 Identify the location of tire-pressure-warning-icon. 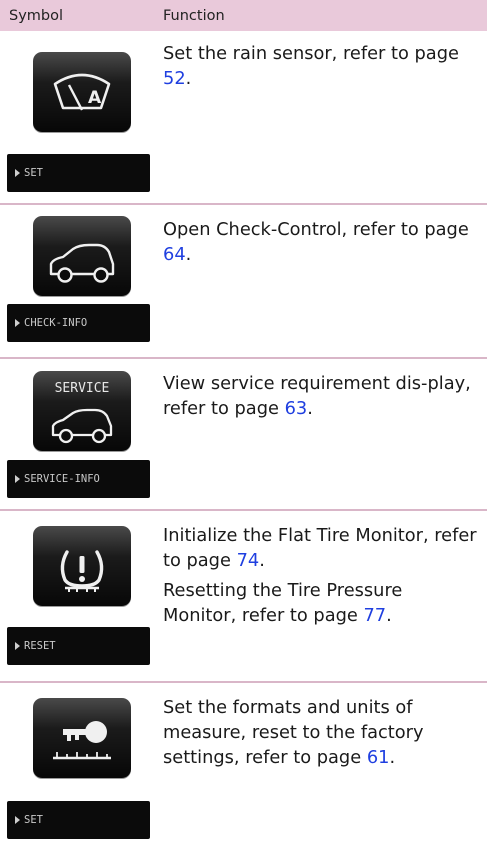
(82, 571).